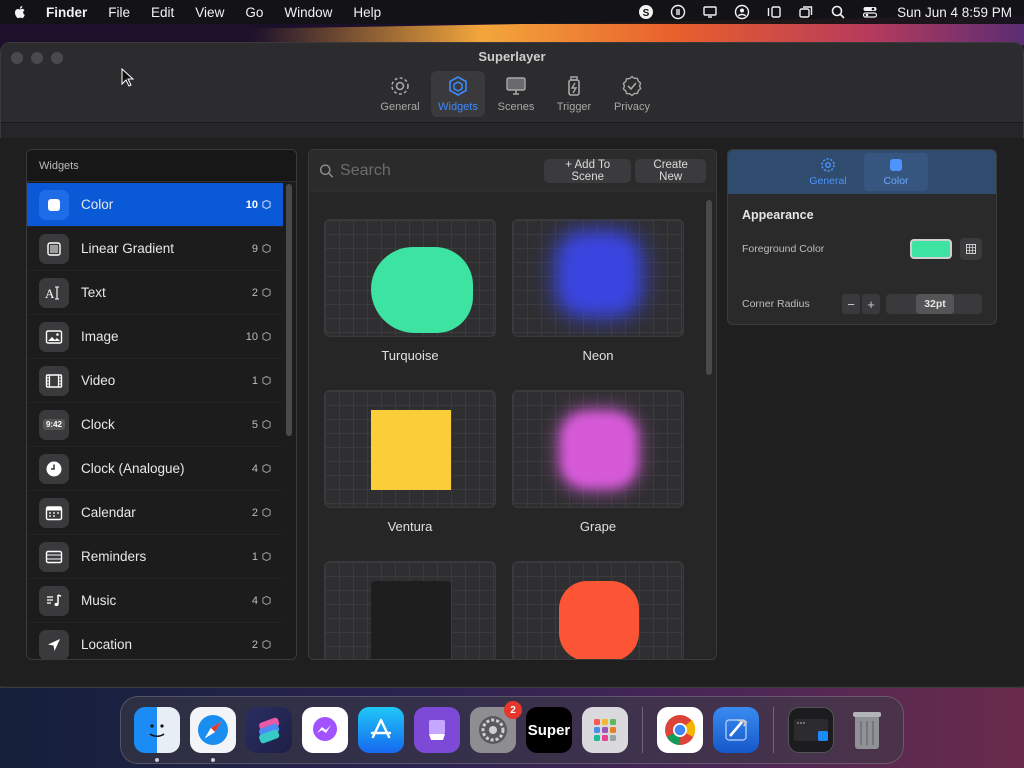  What do you see at coordinates (598, 449) in the screenshot?
I see `widget-tile-grape` at bounding box center [598, 449].